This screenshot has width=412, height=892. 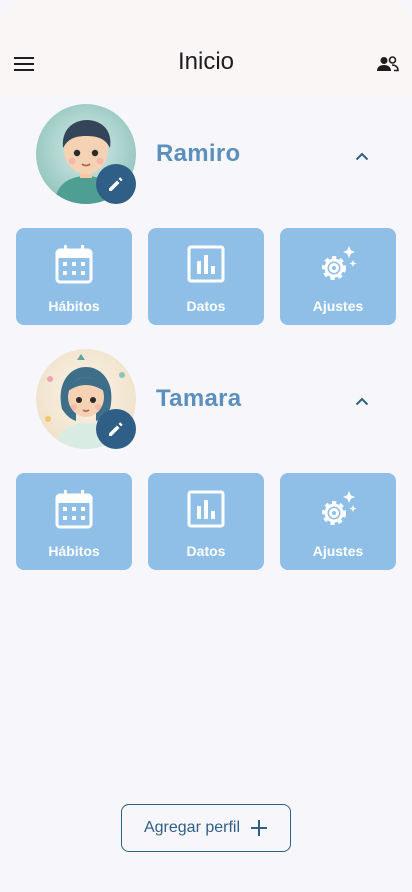 I want to click on profile-name: Tamara, so click(x=199, y=398).